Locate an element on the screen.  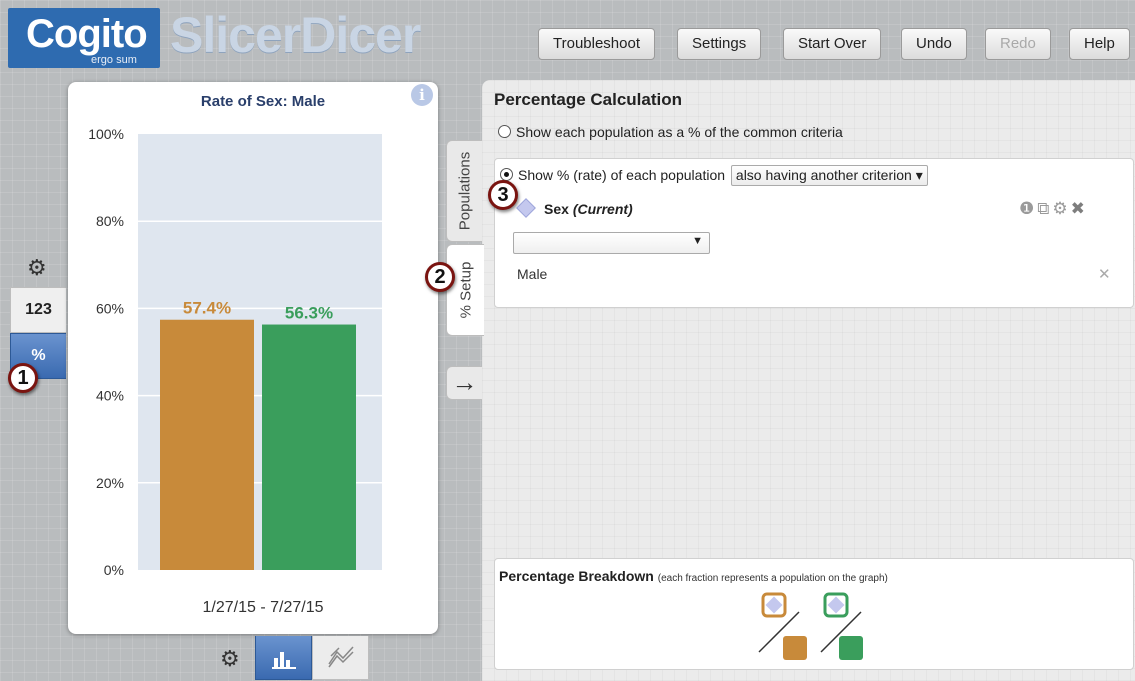
copy-icon: ⧉ is located at coordinates (1044, 208).